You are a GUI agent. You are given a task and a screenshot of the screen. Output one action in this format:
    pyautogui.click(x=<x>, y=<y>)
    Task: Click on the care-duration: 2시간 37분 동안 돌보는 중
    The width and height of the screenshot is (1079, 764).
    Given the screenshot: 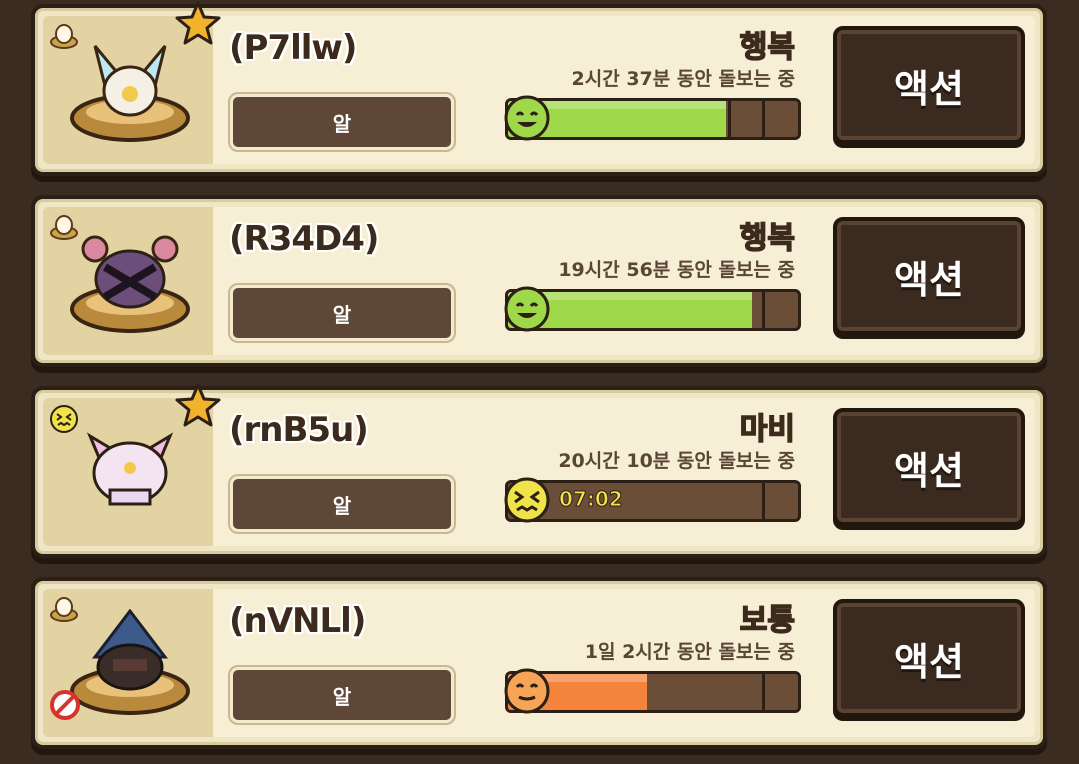 What is the action you would take?
    pyautogui.click(x=683, y=79)
    